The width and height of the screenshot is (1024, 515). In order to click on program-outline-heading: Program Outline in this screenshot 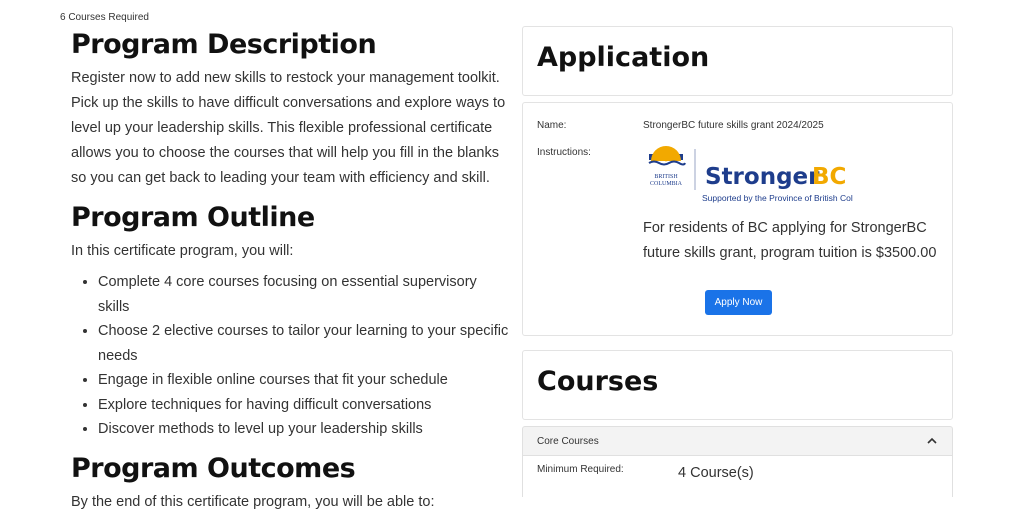, I will do `click(193, 217)`.